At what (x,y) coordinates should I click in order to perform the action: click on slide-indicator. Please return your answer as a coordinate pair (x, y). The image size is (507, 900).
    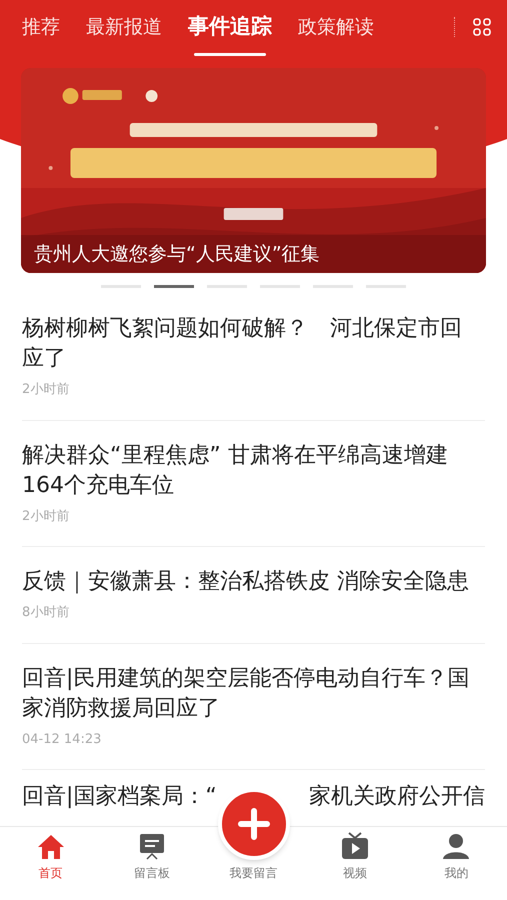
    Looking at the image, I should click on (174, 286).